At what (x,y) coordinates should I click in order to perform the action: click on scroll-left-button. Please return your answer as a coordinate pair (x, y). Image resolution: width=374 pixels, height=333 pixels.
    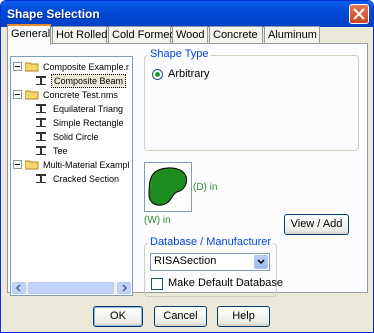
    Looking at the image, I should click on (19, 288).